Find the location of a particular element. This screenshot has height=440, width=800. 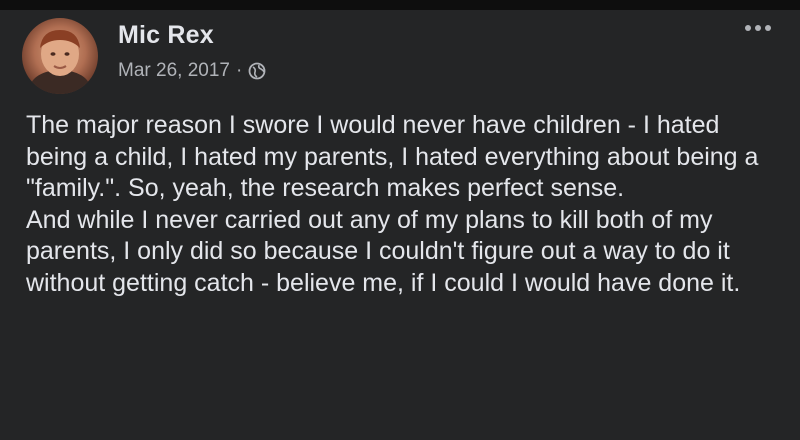

avatar-image is located at coordinates (60, 62).